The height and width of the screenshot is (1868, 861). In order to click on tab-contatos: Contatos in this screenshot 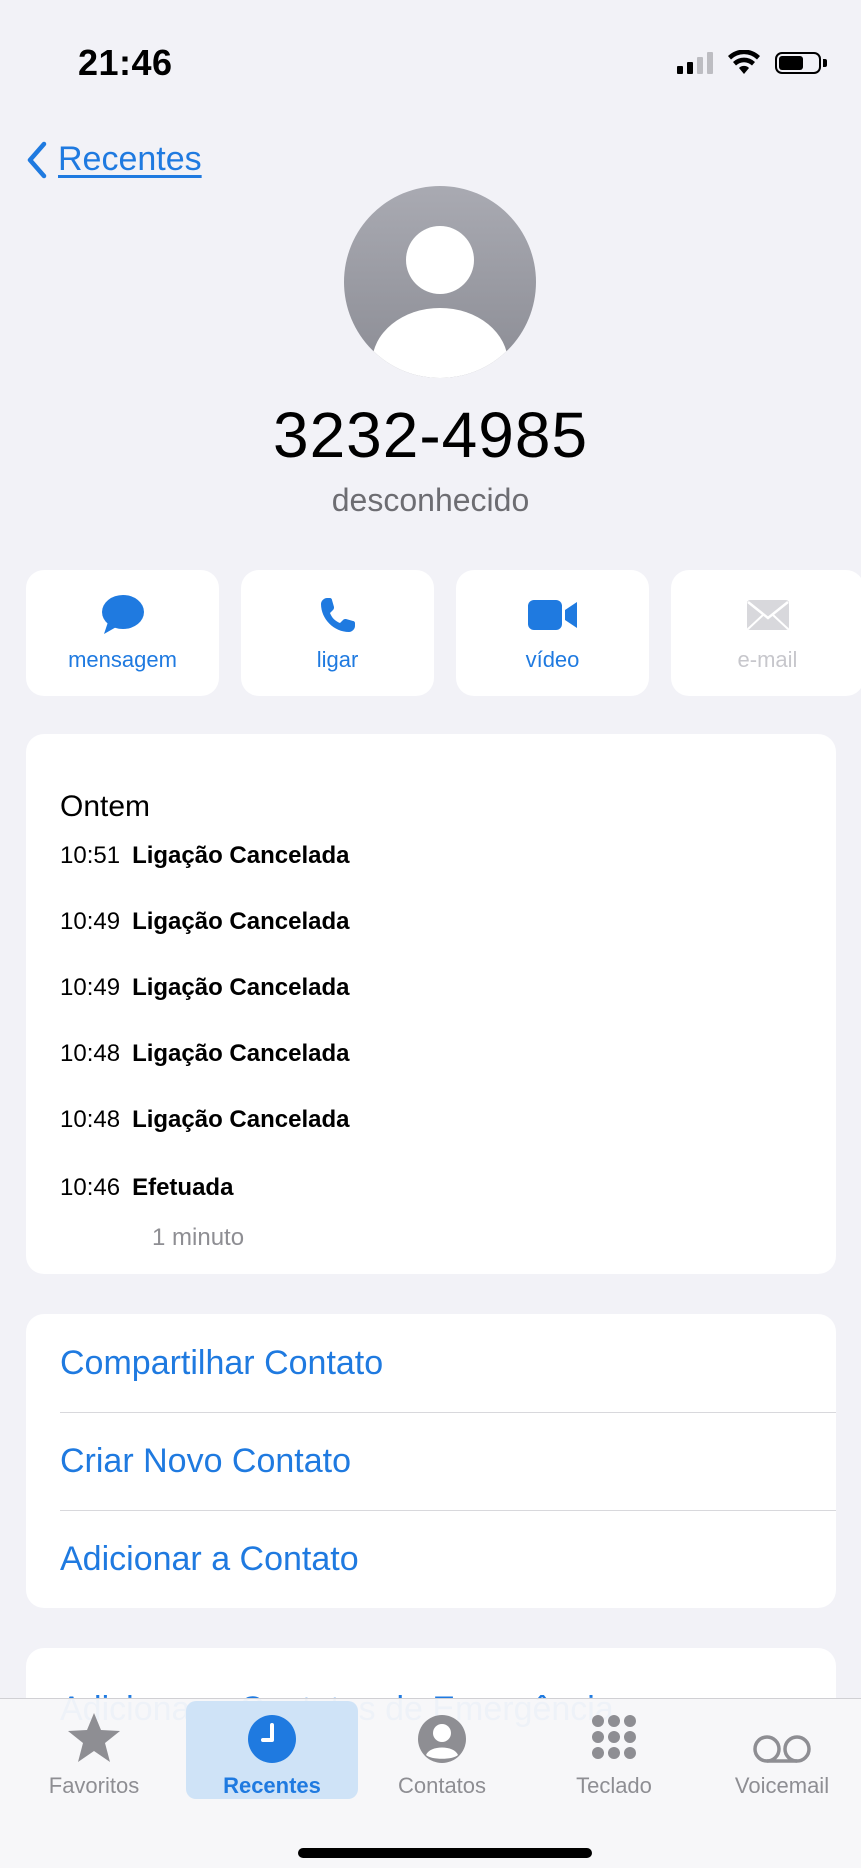, I will do `click(442, 1749)`.